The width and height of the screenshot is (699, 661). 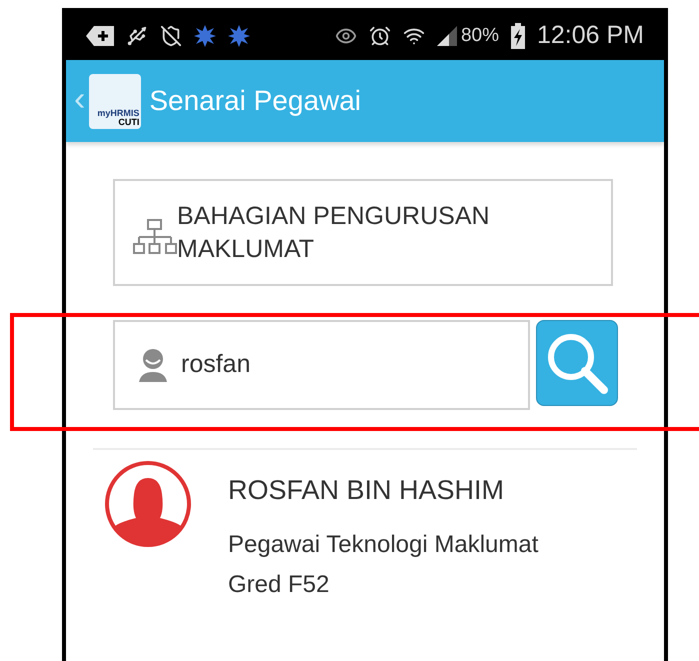 I want to click on department-name: BAHAGIAN PENGURUSAN MAKLUMAT, so click(x=334, y=232).